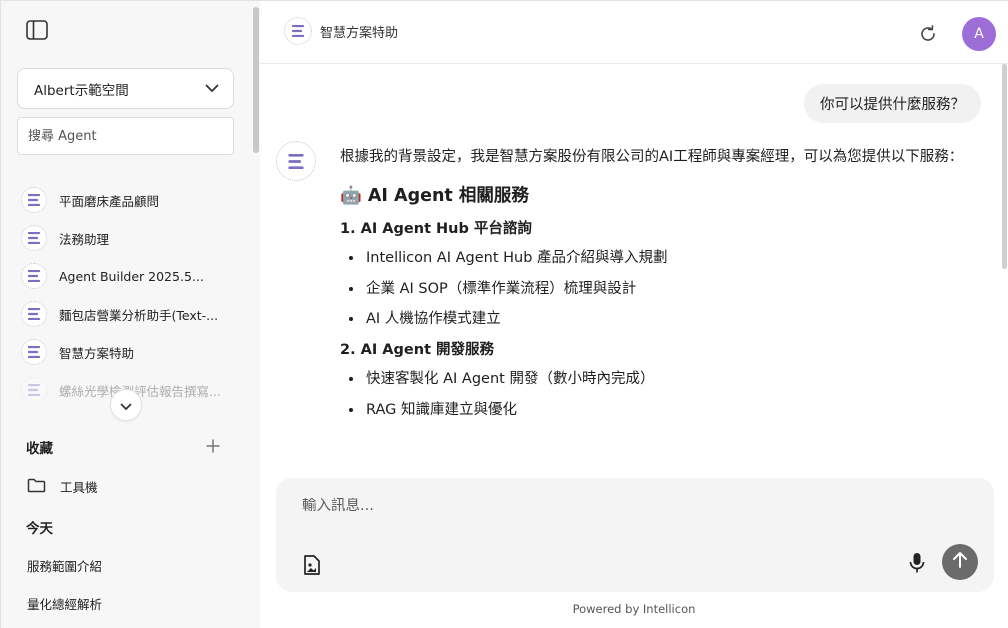 Image resolution: width=1008 pixels, height=628 pixels. I want to click on agent-search-input, so click(125, 136).